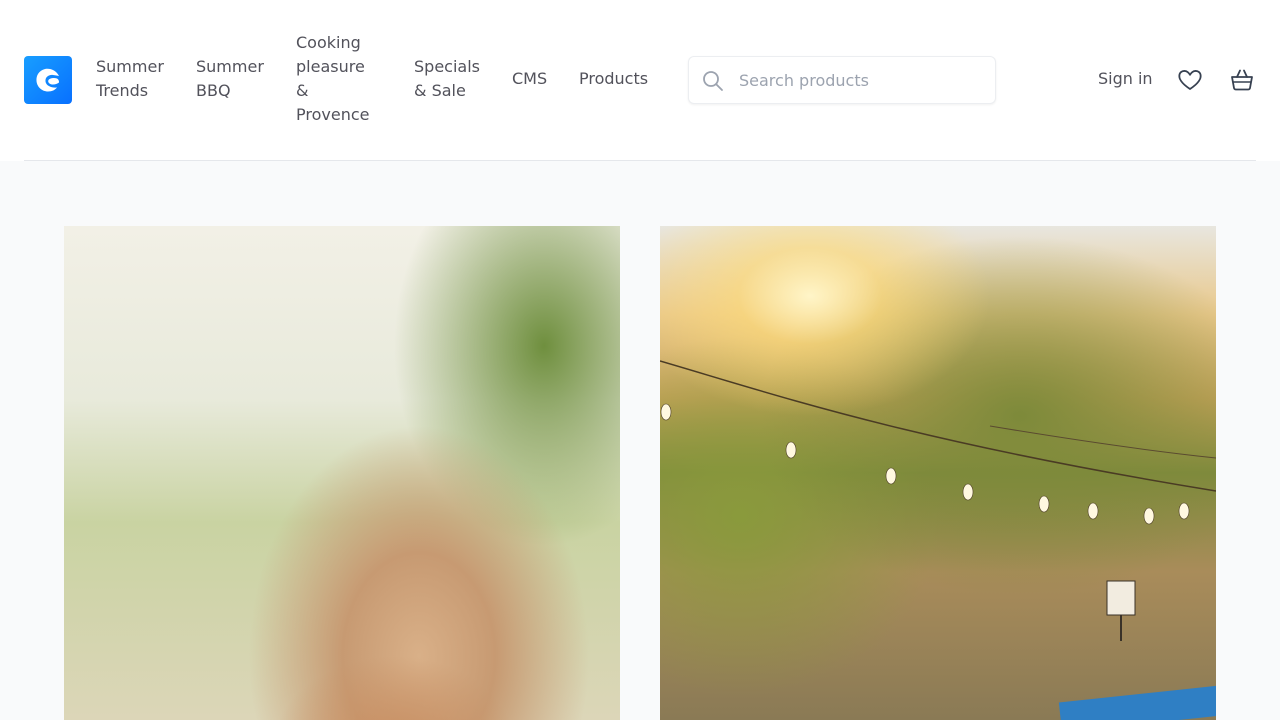 Image resolution: width=1280 pixels, height=720 pixels. I want to click on nav-products: Products, so click(613, 79).